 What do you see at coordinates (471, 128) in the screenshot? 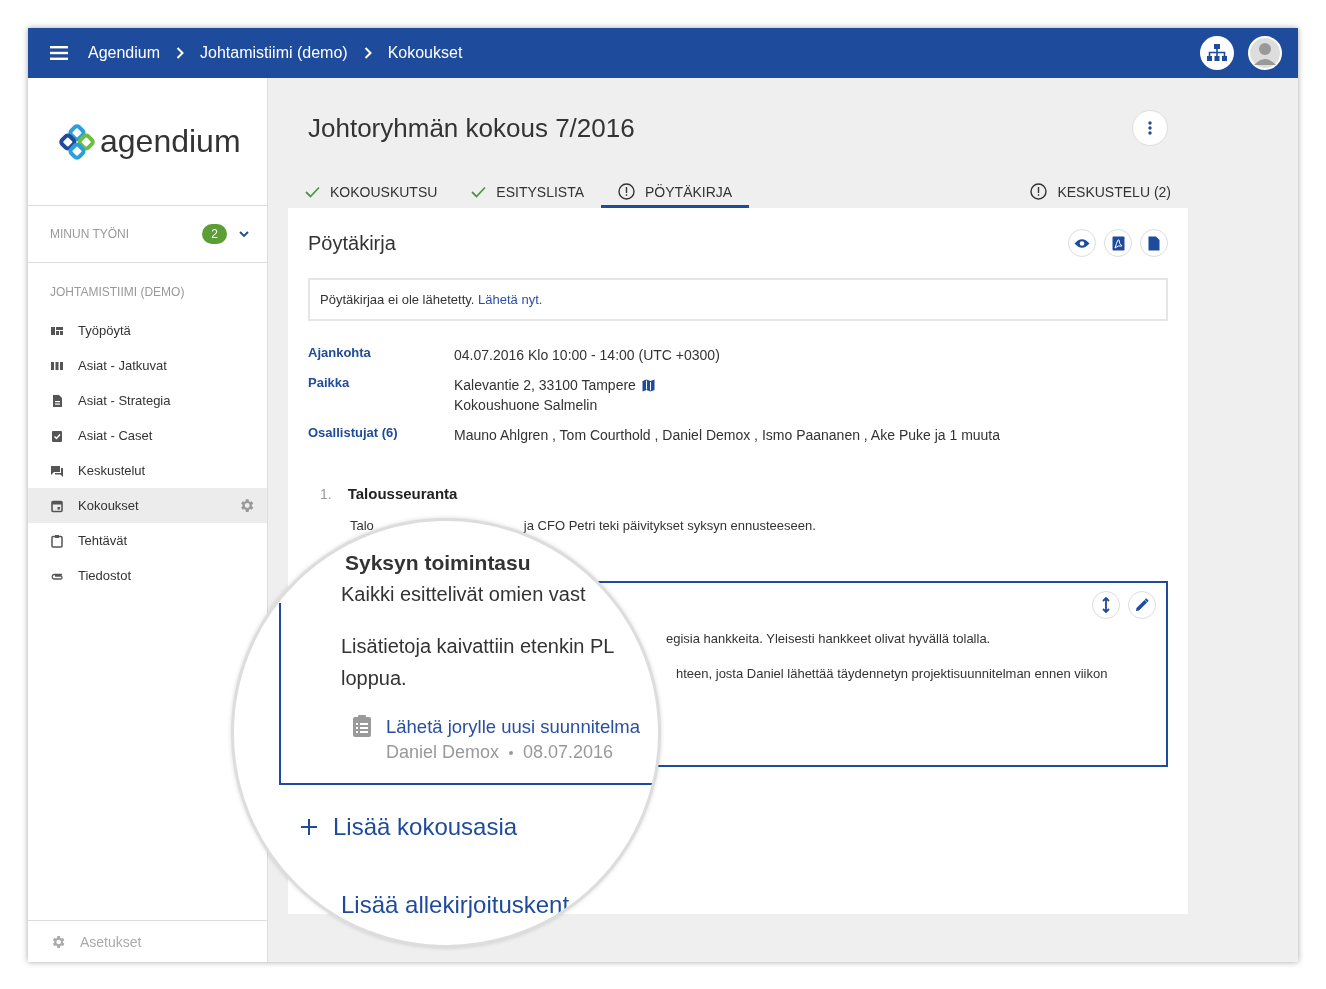
I see `meeting-title: Johtoryhmän kokous 7/2016` at bounding box center [471, 128].